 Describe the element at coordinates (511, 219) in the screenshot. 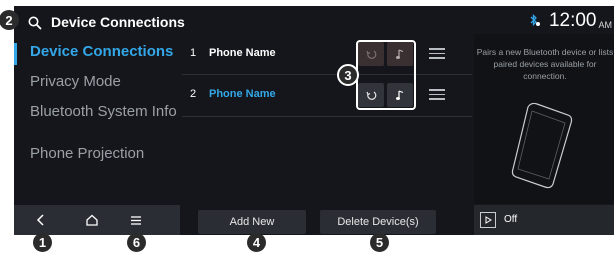

I see `playback-state: Off` at that location.